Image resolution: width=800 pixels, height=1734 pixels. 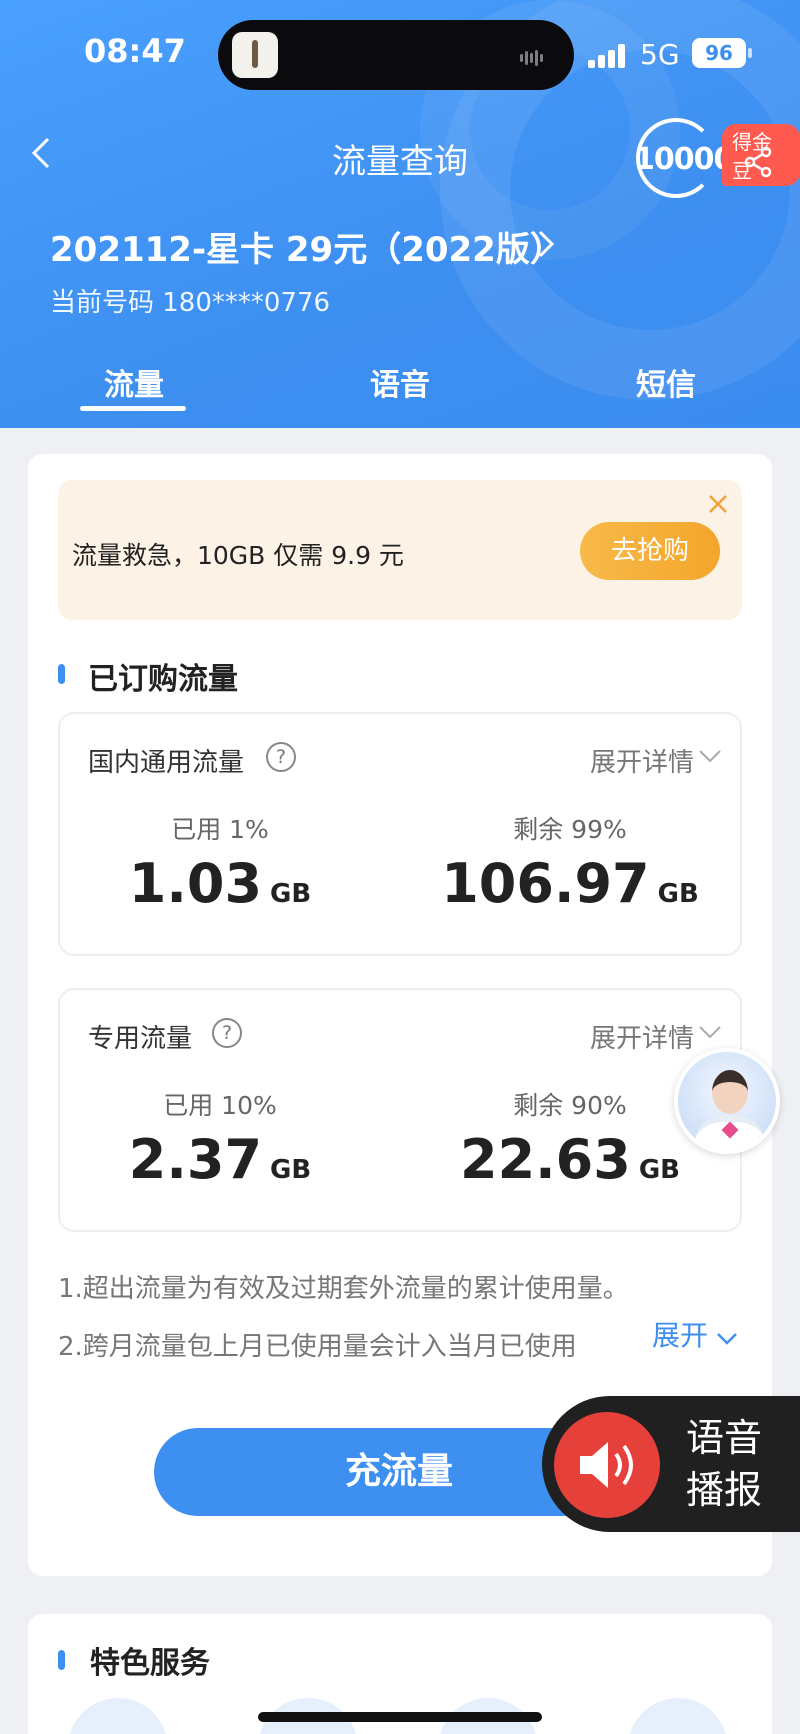 I want to click on note-line-2: 2.跨月流量包上月已使用量会计入当月已使用, so click(x=317, y=1347).